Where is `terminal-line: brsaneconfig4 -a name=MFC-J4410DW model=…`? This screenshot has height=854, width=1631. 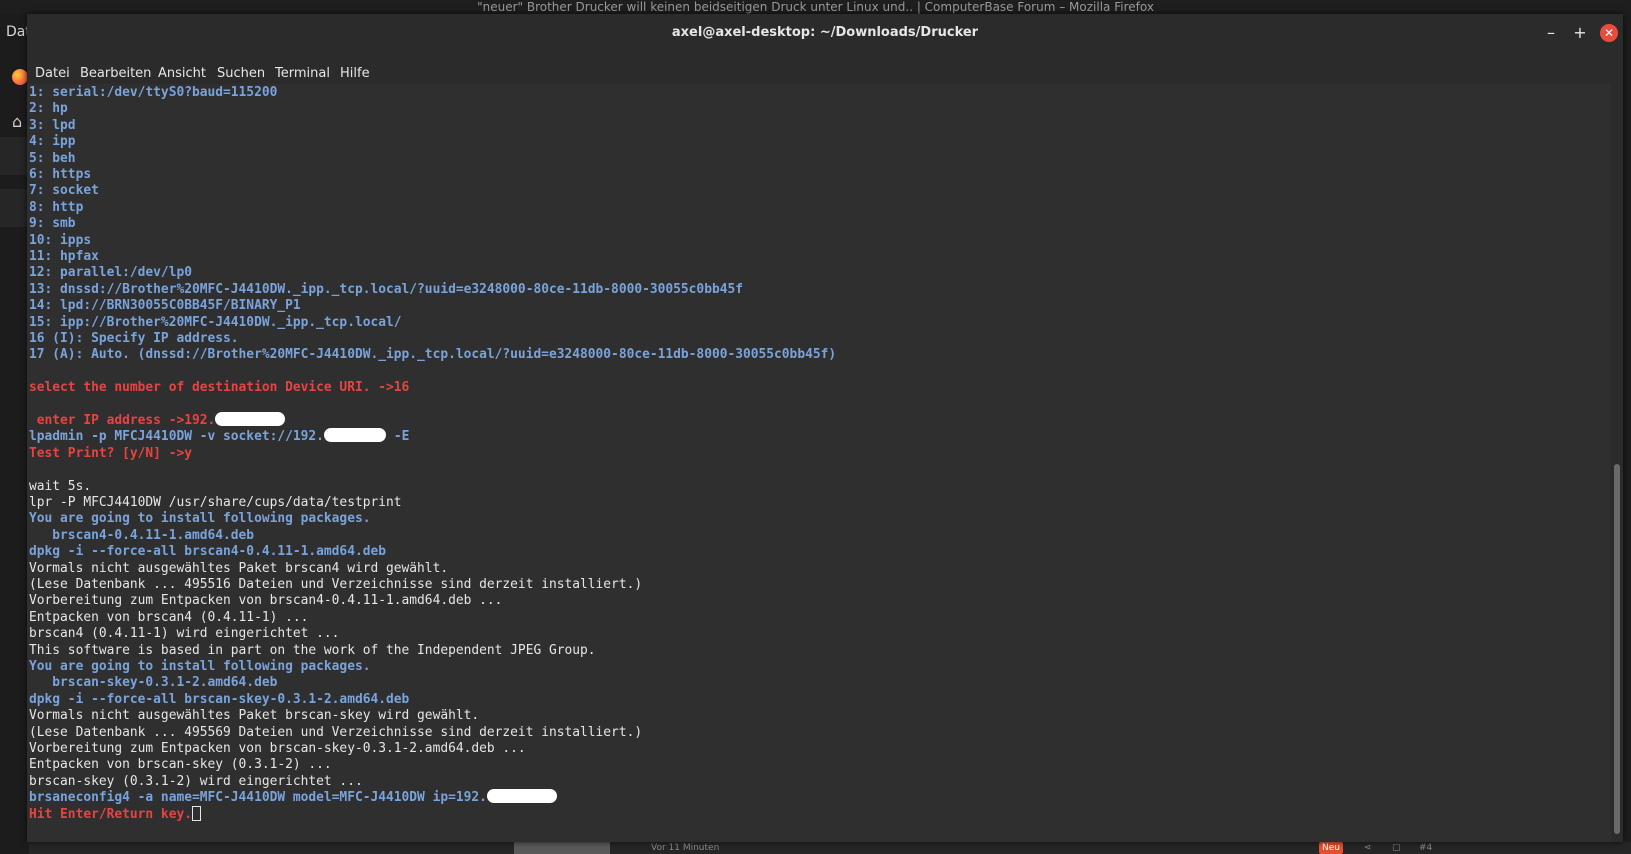 terminal-line: brsaneconfig4 -a name=MFC-J4410DW model=… is located at coordinates (293, 797).